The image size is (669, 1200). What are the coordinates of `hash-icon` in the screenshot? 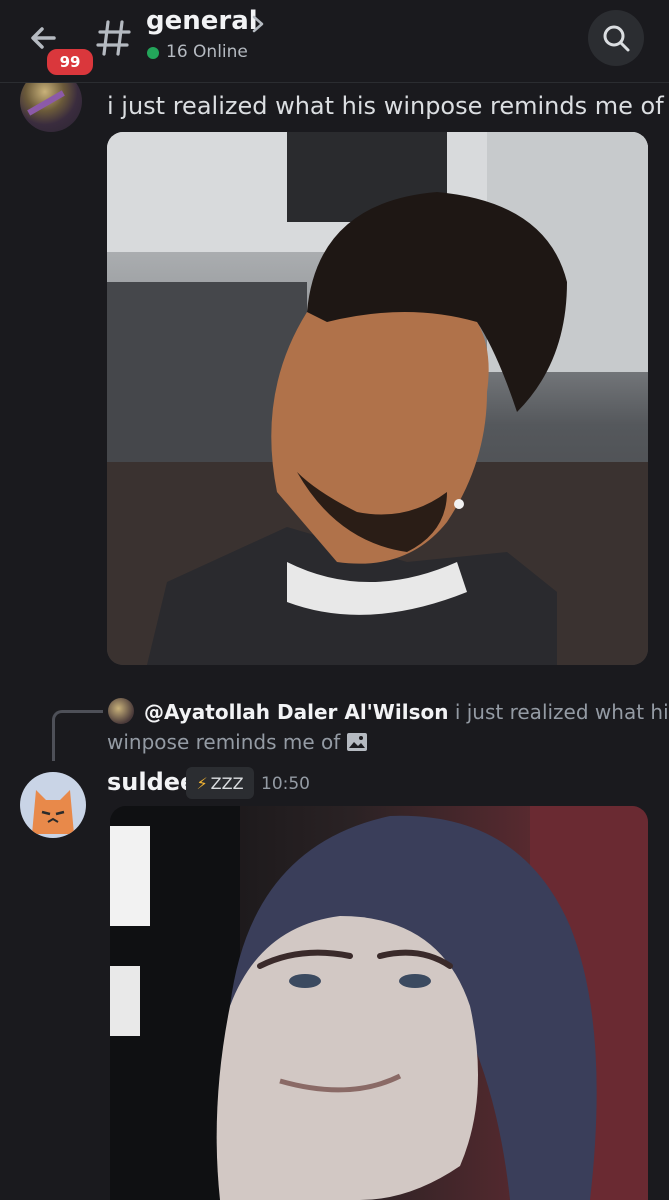 It's located at (113, 38).